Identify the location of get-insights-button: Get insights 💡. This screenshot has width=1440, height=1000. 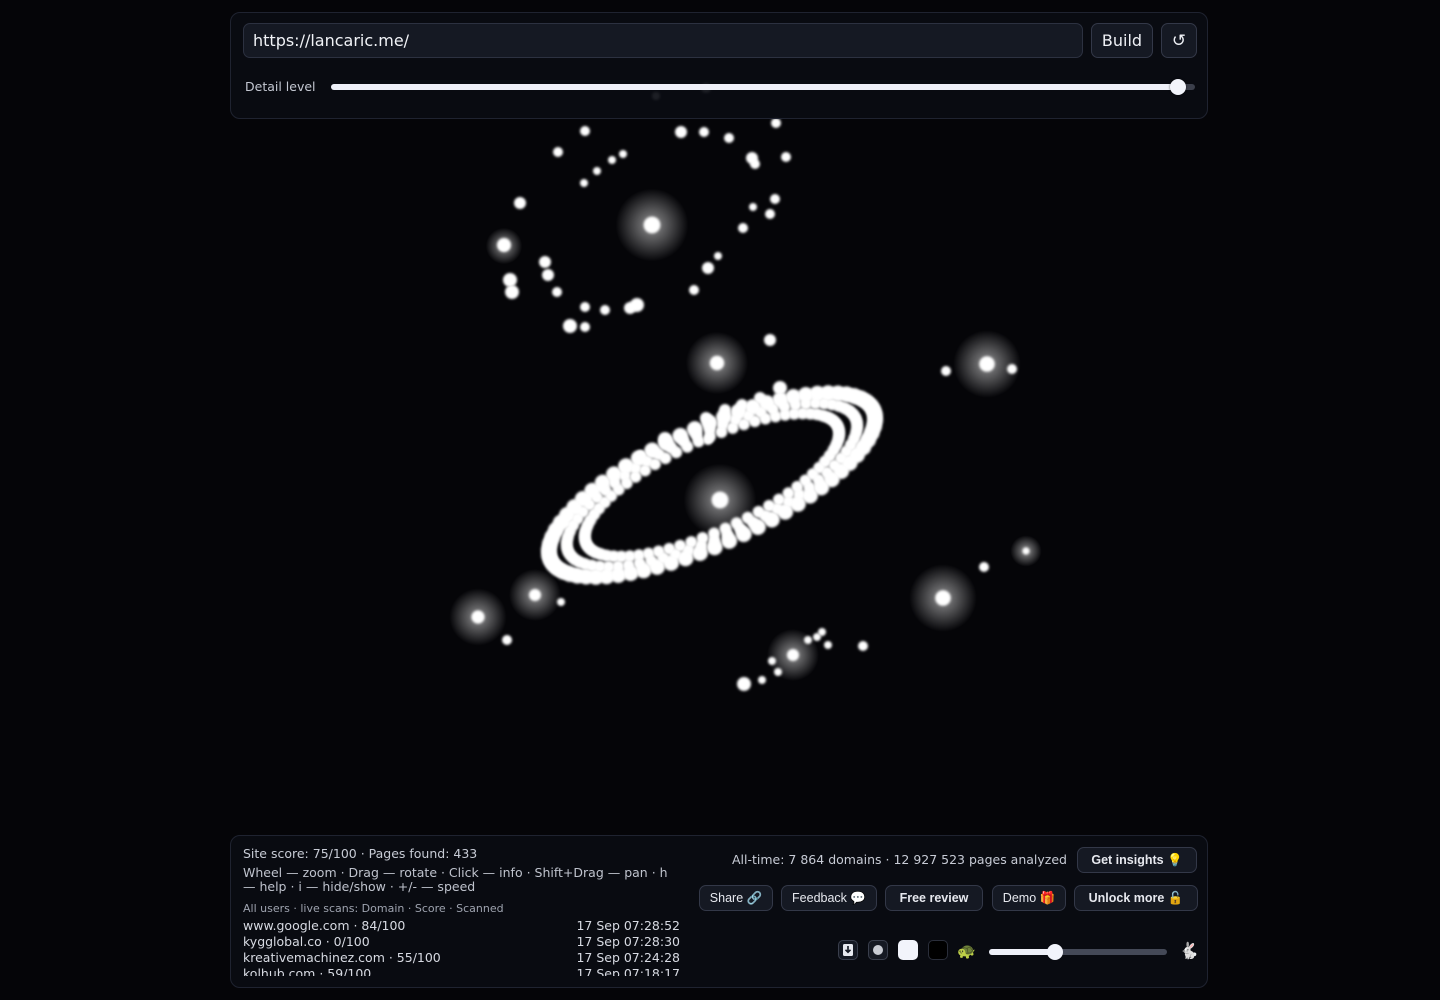
(1137, 860).